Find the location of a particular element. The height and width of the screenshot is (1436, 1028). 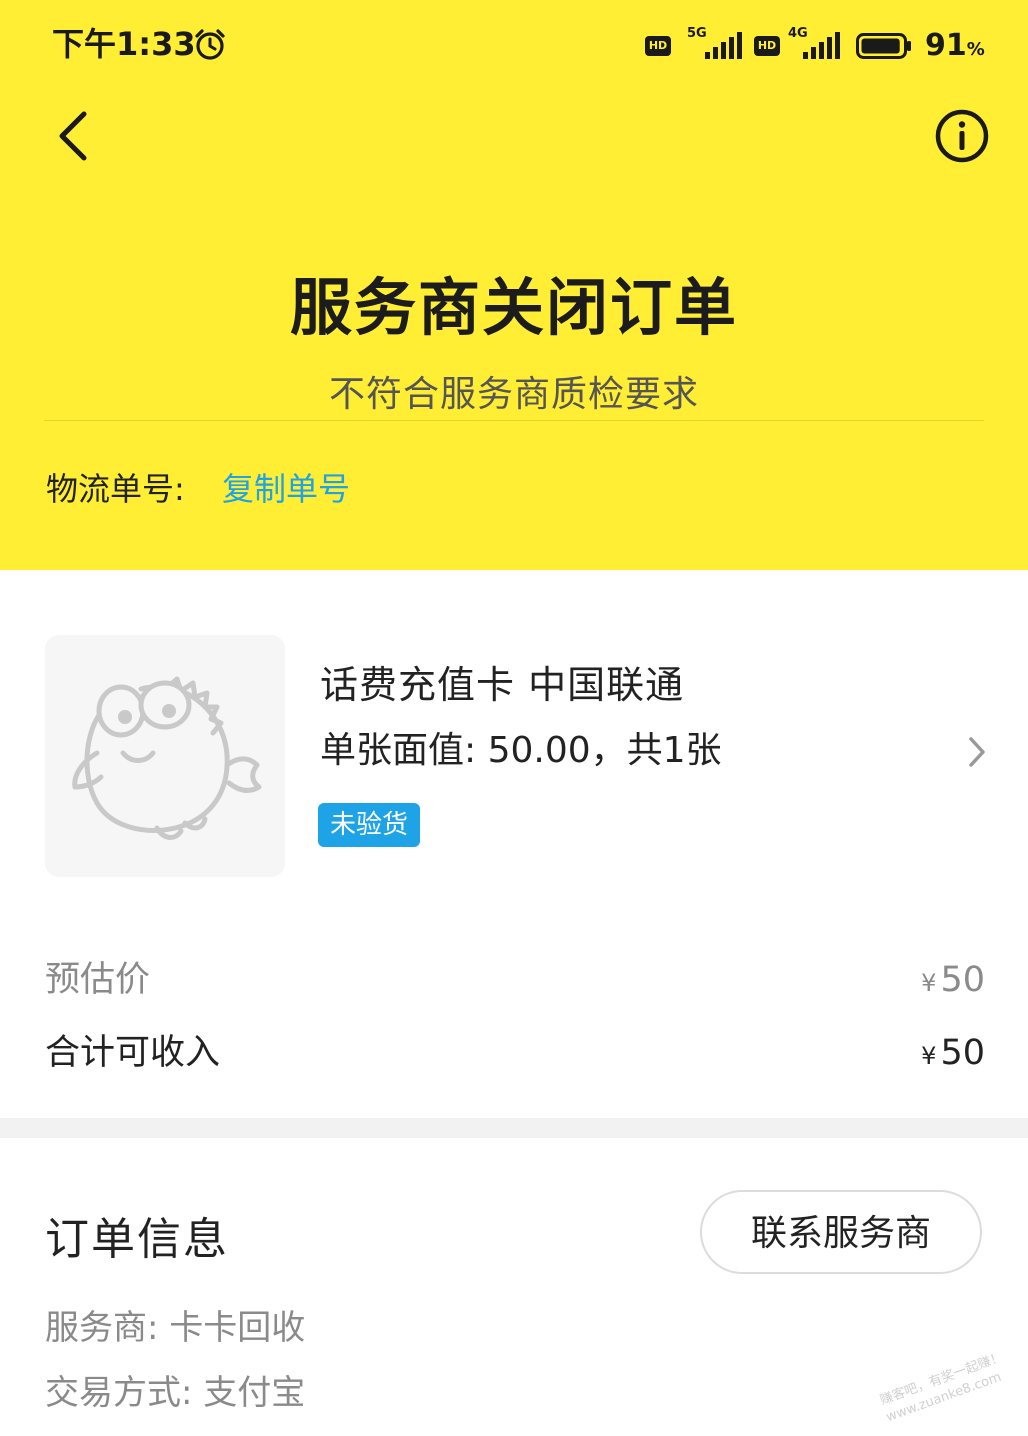

inspection-status-badge: 未验货 is located at coordinates (369, 825).